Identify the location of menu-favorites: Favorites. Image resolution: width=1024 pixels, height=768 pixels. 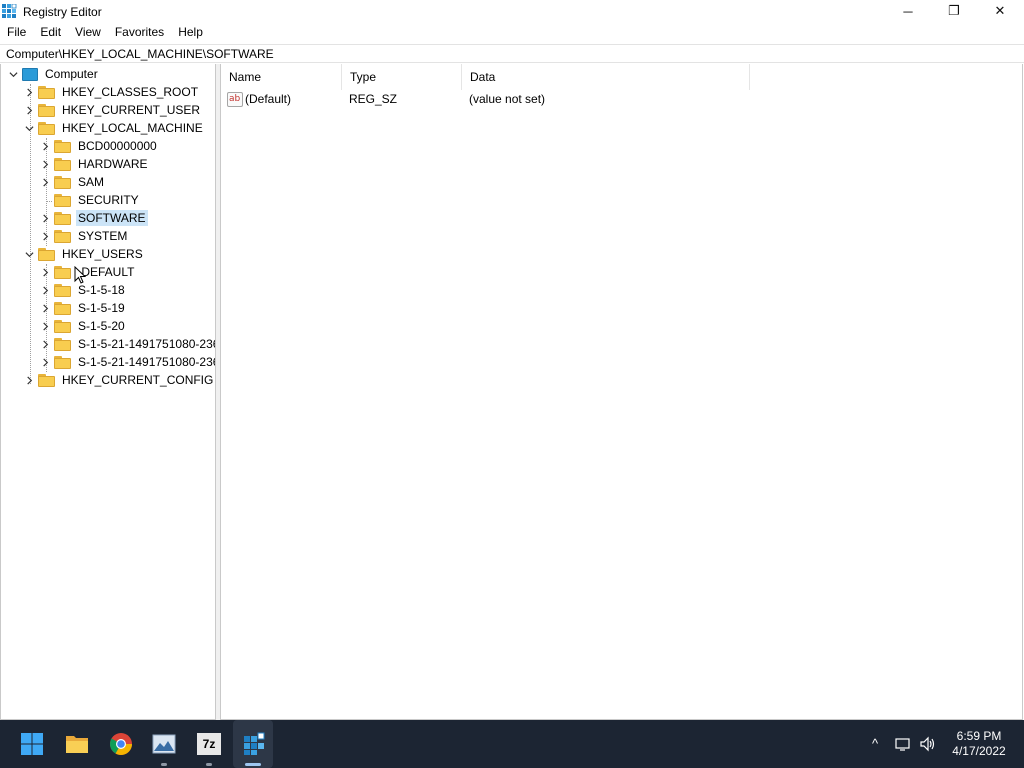
(139, 33).